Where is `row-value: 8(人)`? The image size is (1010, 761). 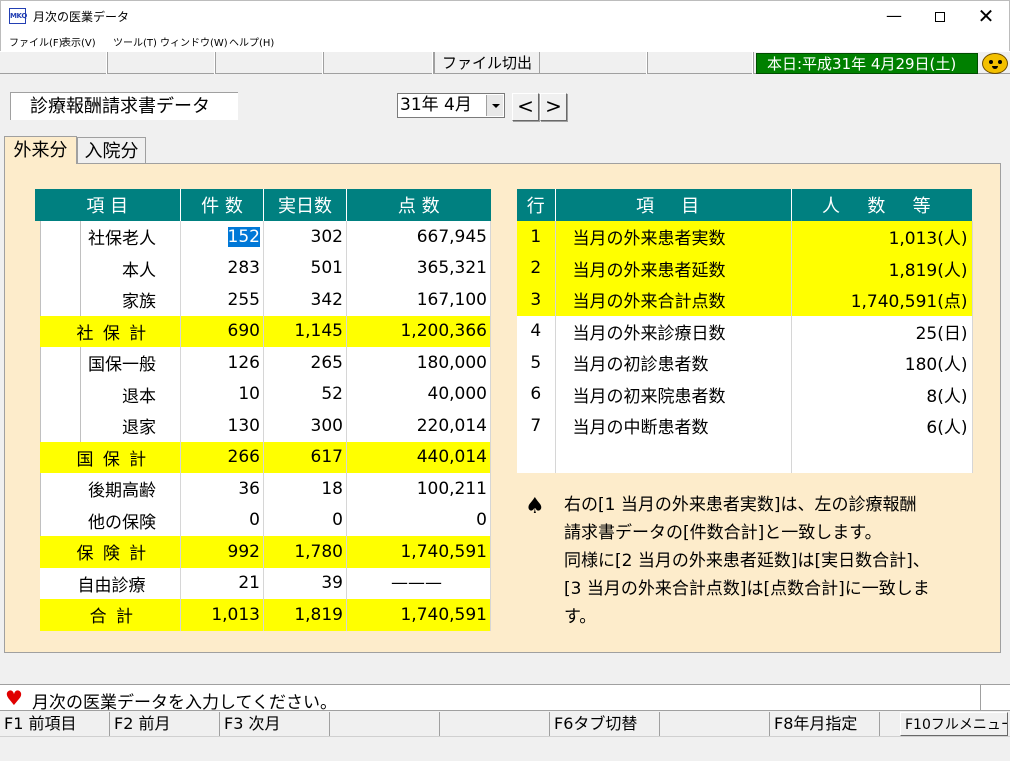
row-value: 8(人) is located at coordinates (882, 394).